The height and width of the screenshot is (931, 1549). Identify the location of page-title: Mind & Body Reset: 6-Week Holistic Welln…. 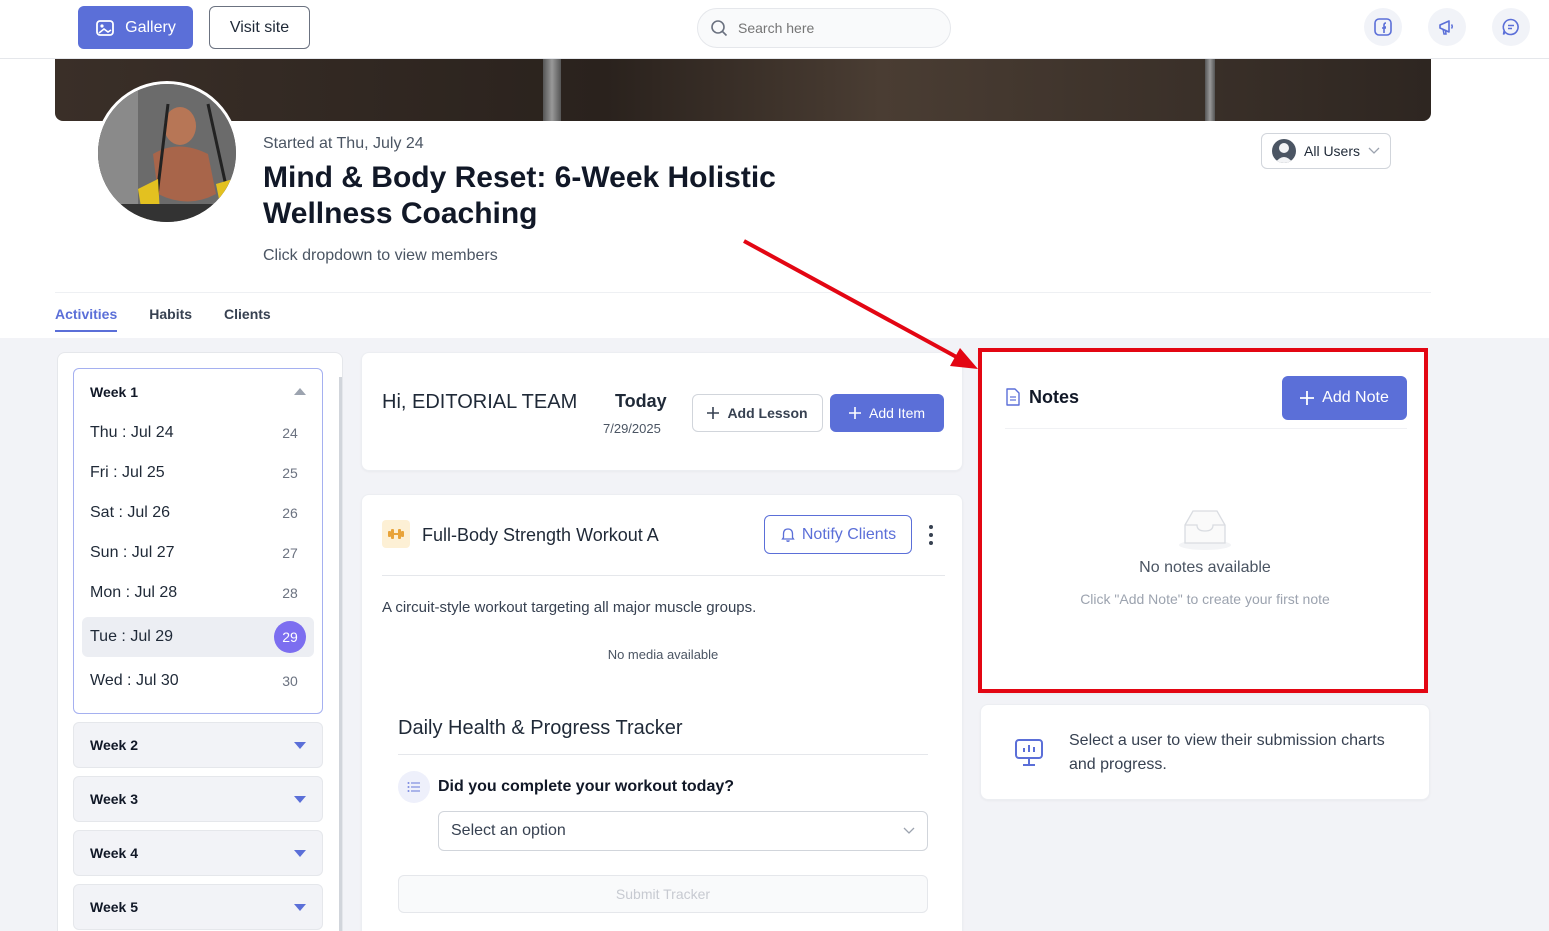
(519, 195).